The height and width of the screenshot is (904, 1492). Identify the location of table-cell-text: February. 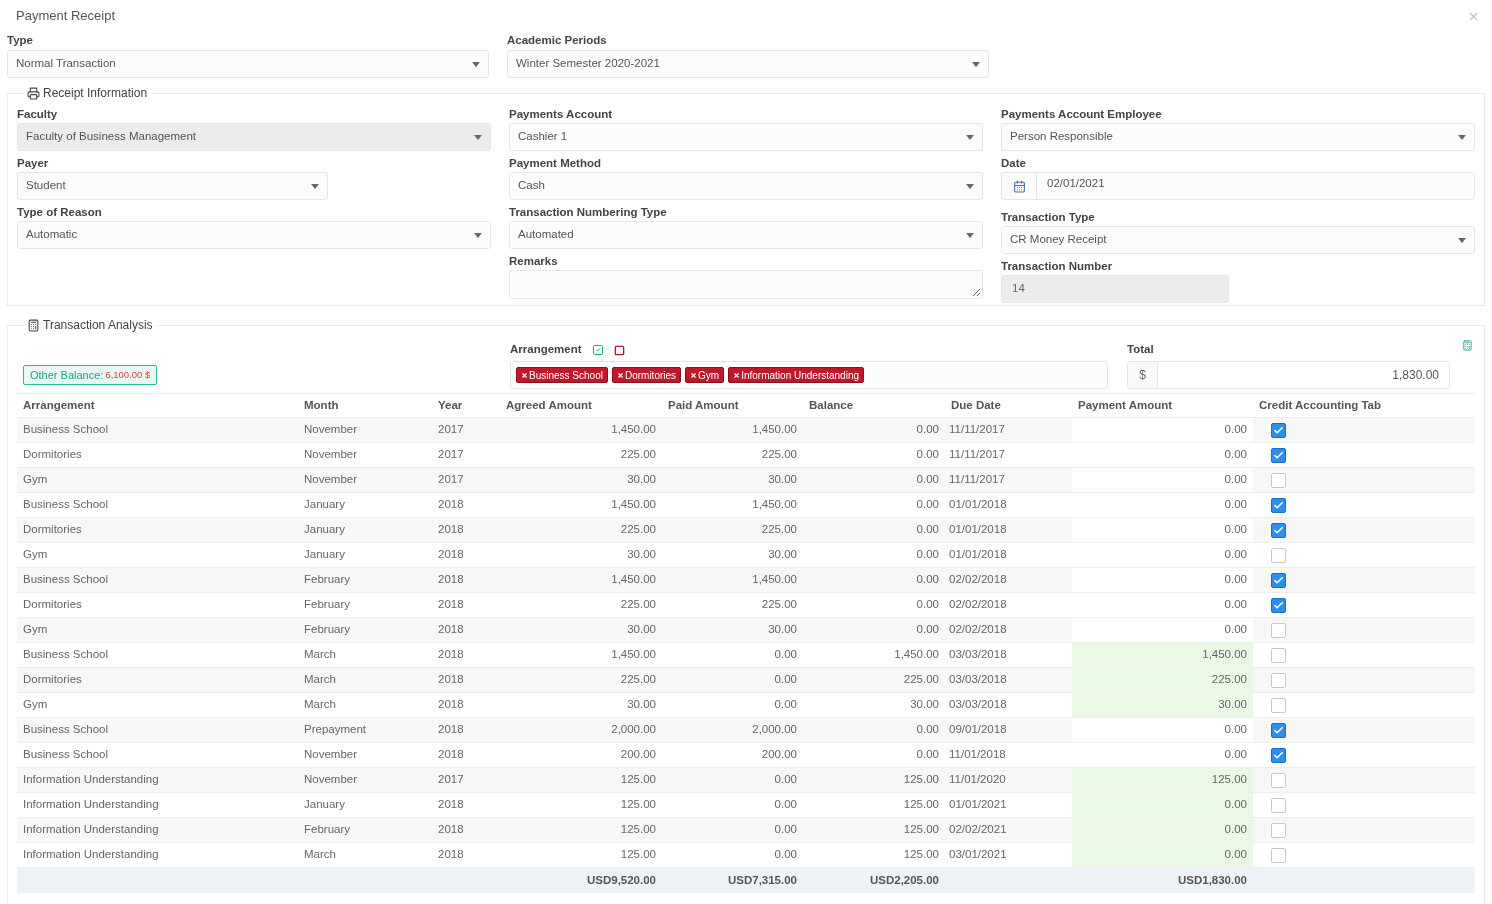
(327, 630).